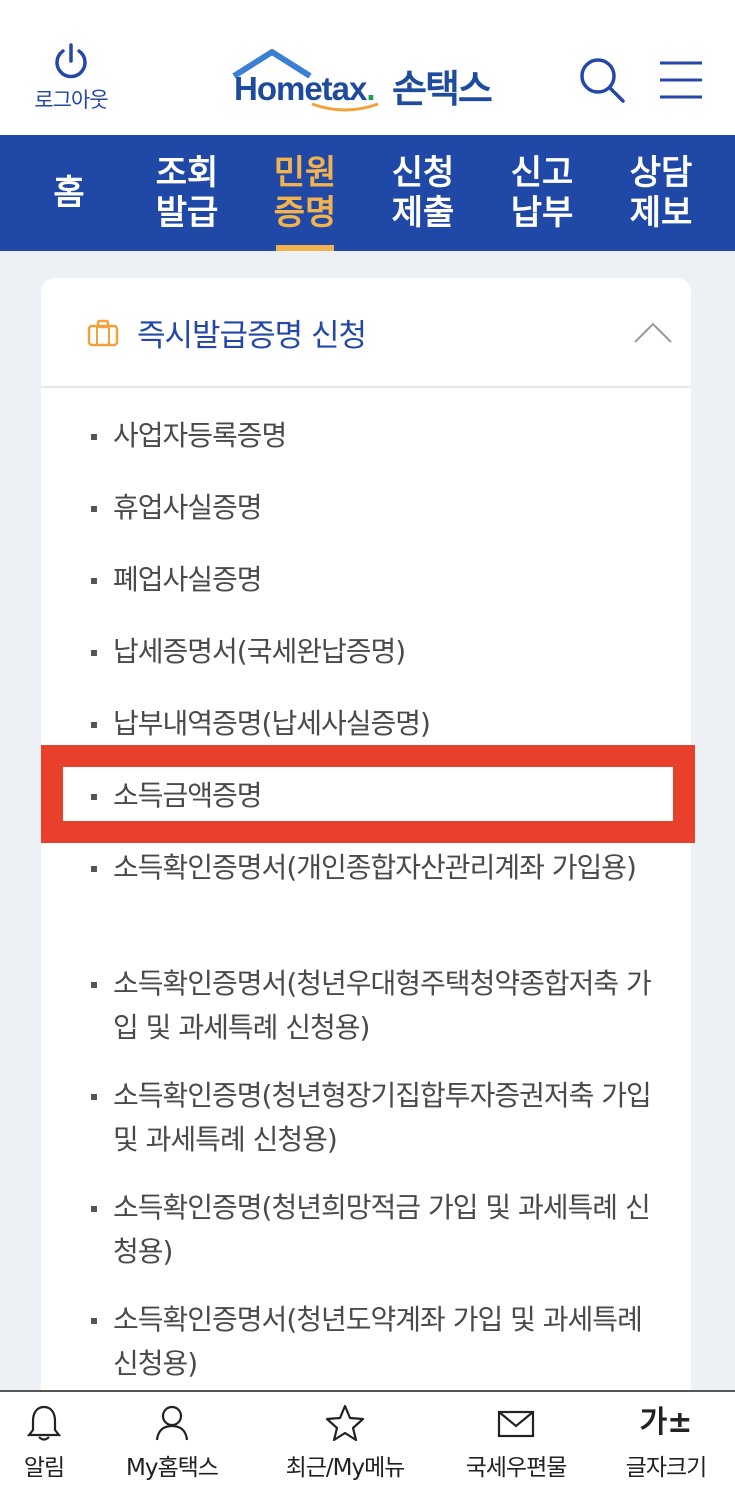  What do you see at coordinates (44, 1468) in the screenshot?
I see `bottom-label: 알림` at bounding box center [44, 1468].